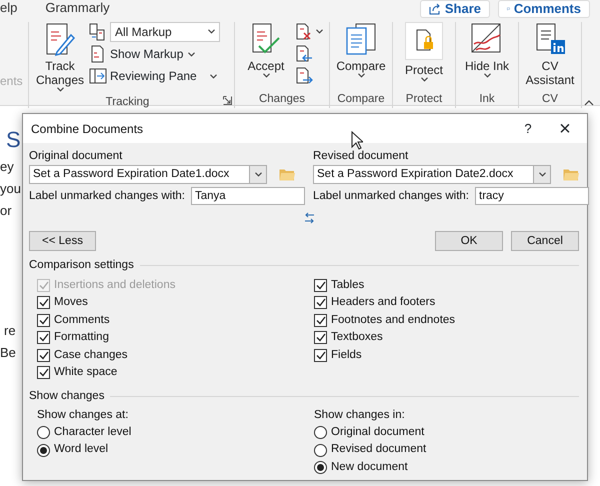 The width and height of the screenshot is (600, 486). What do you see at coordinates (424, 99) in the screenshot?
I see `group-label: Protect` at bounding box center [424, 99].